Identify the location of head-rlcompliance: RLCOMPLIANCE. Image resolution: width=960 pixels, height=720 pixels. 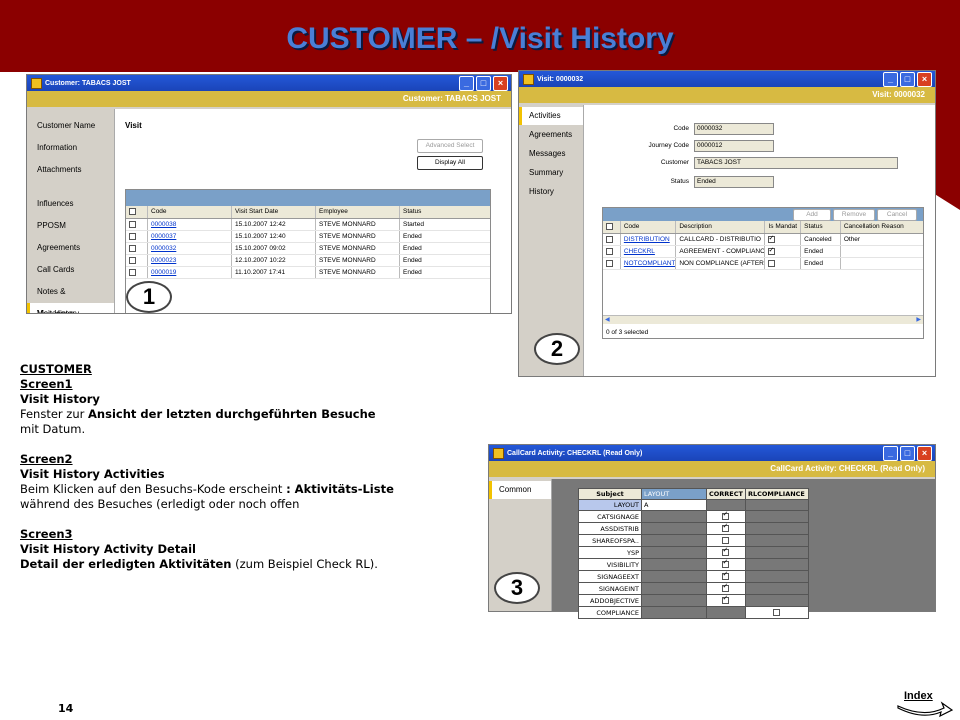
(776, 494).